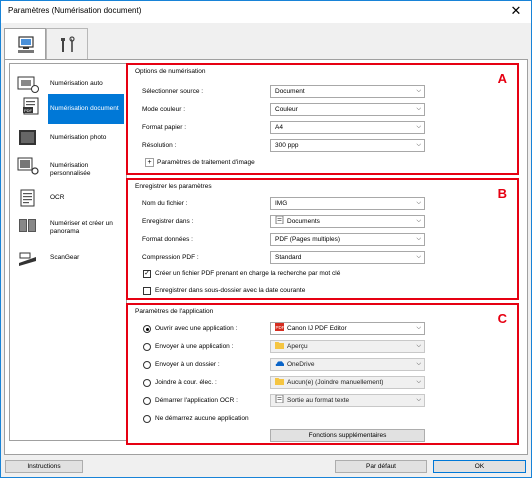 Image resolution: width=532 pixels, height=478 pixels. Describe the element at coordinates (147, 274) in the screenshot. I see `searchable-pdf-checkbox: ✓` at that location.